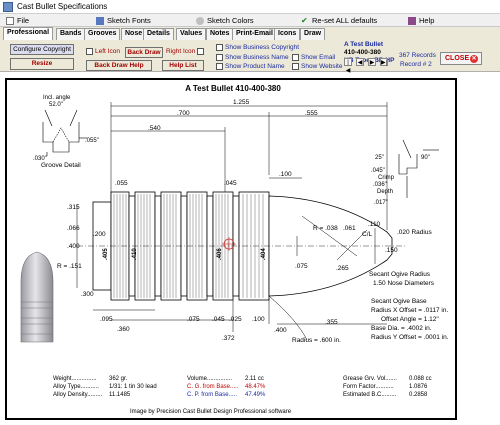  Describe the element at coordinates (158, 34) in the screenshot. I see `tab-details: Details` at that location.